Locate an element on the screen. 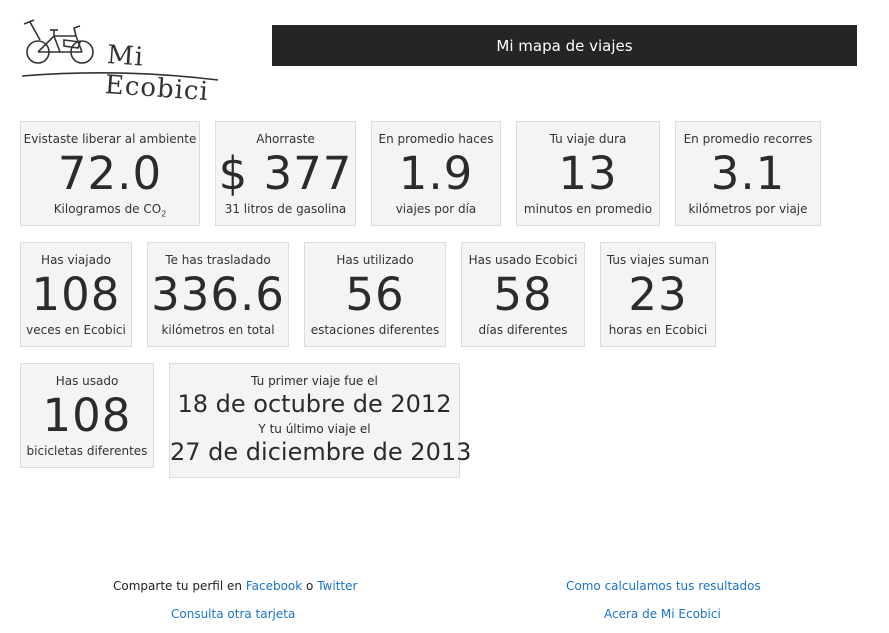 Image resolution: width=889 pixels, height=633 pixels. stat-label: En promedio haces is located at coordinates (436, 139).